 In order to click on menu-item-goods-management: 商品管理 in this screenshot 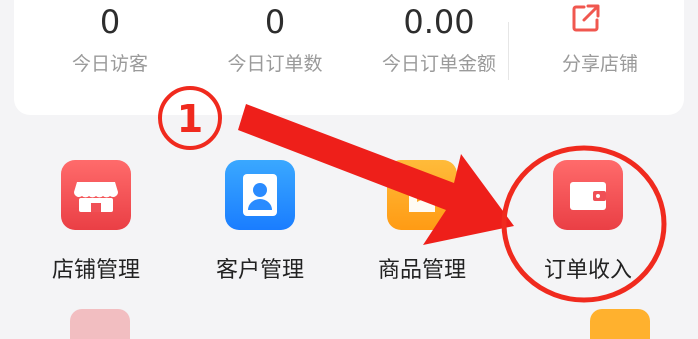, I will do `click(422, 225)`.